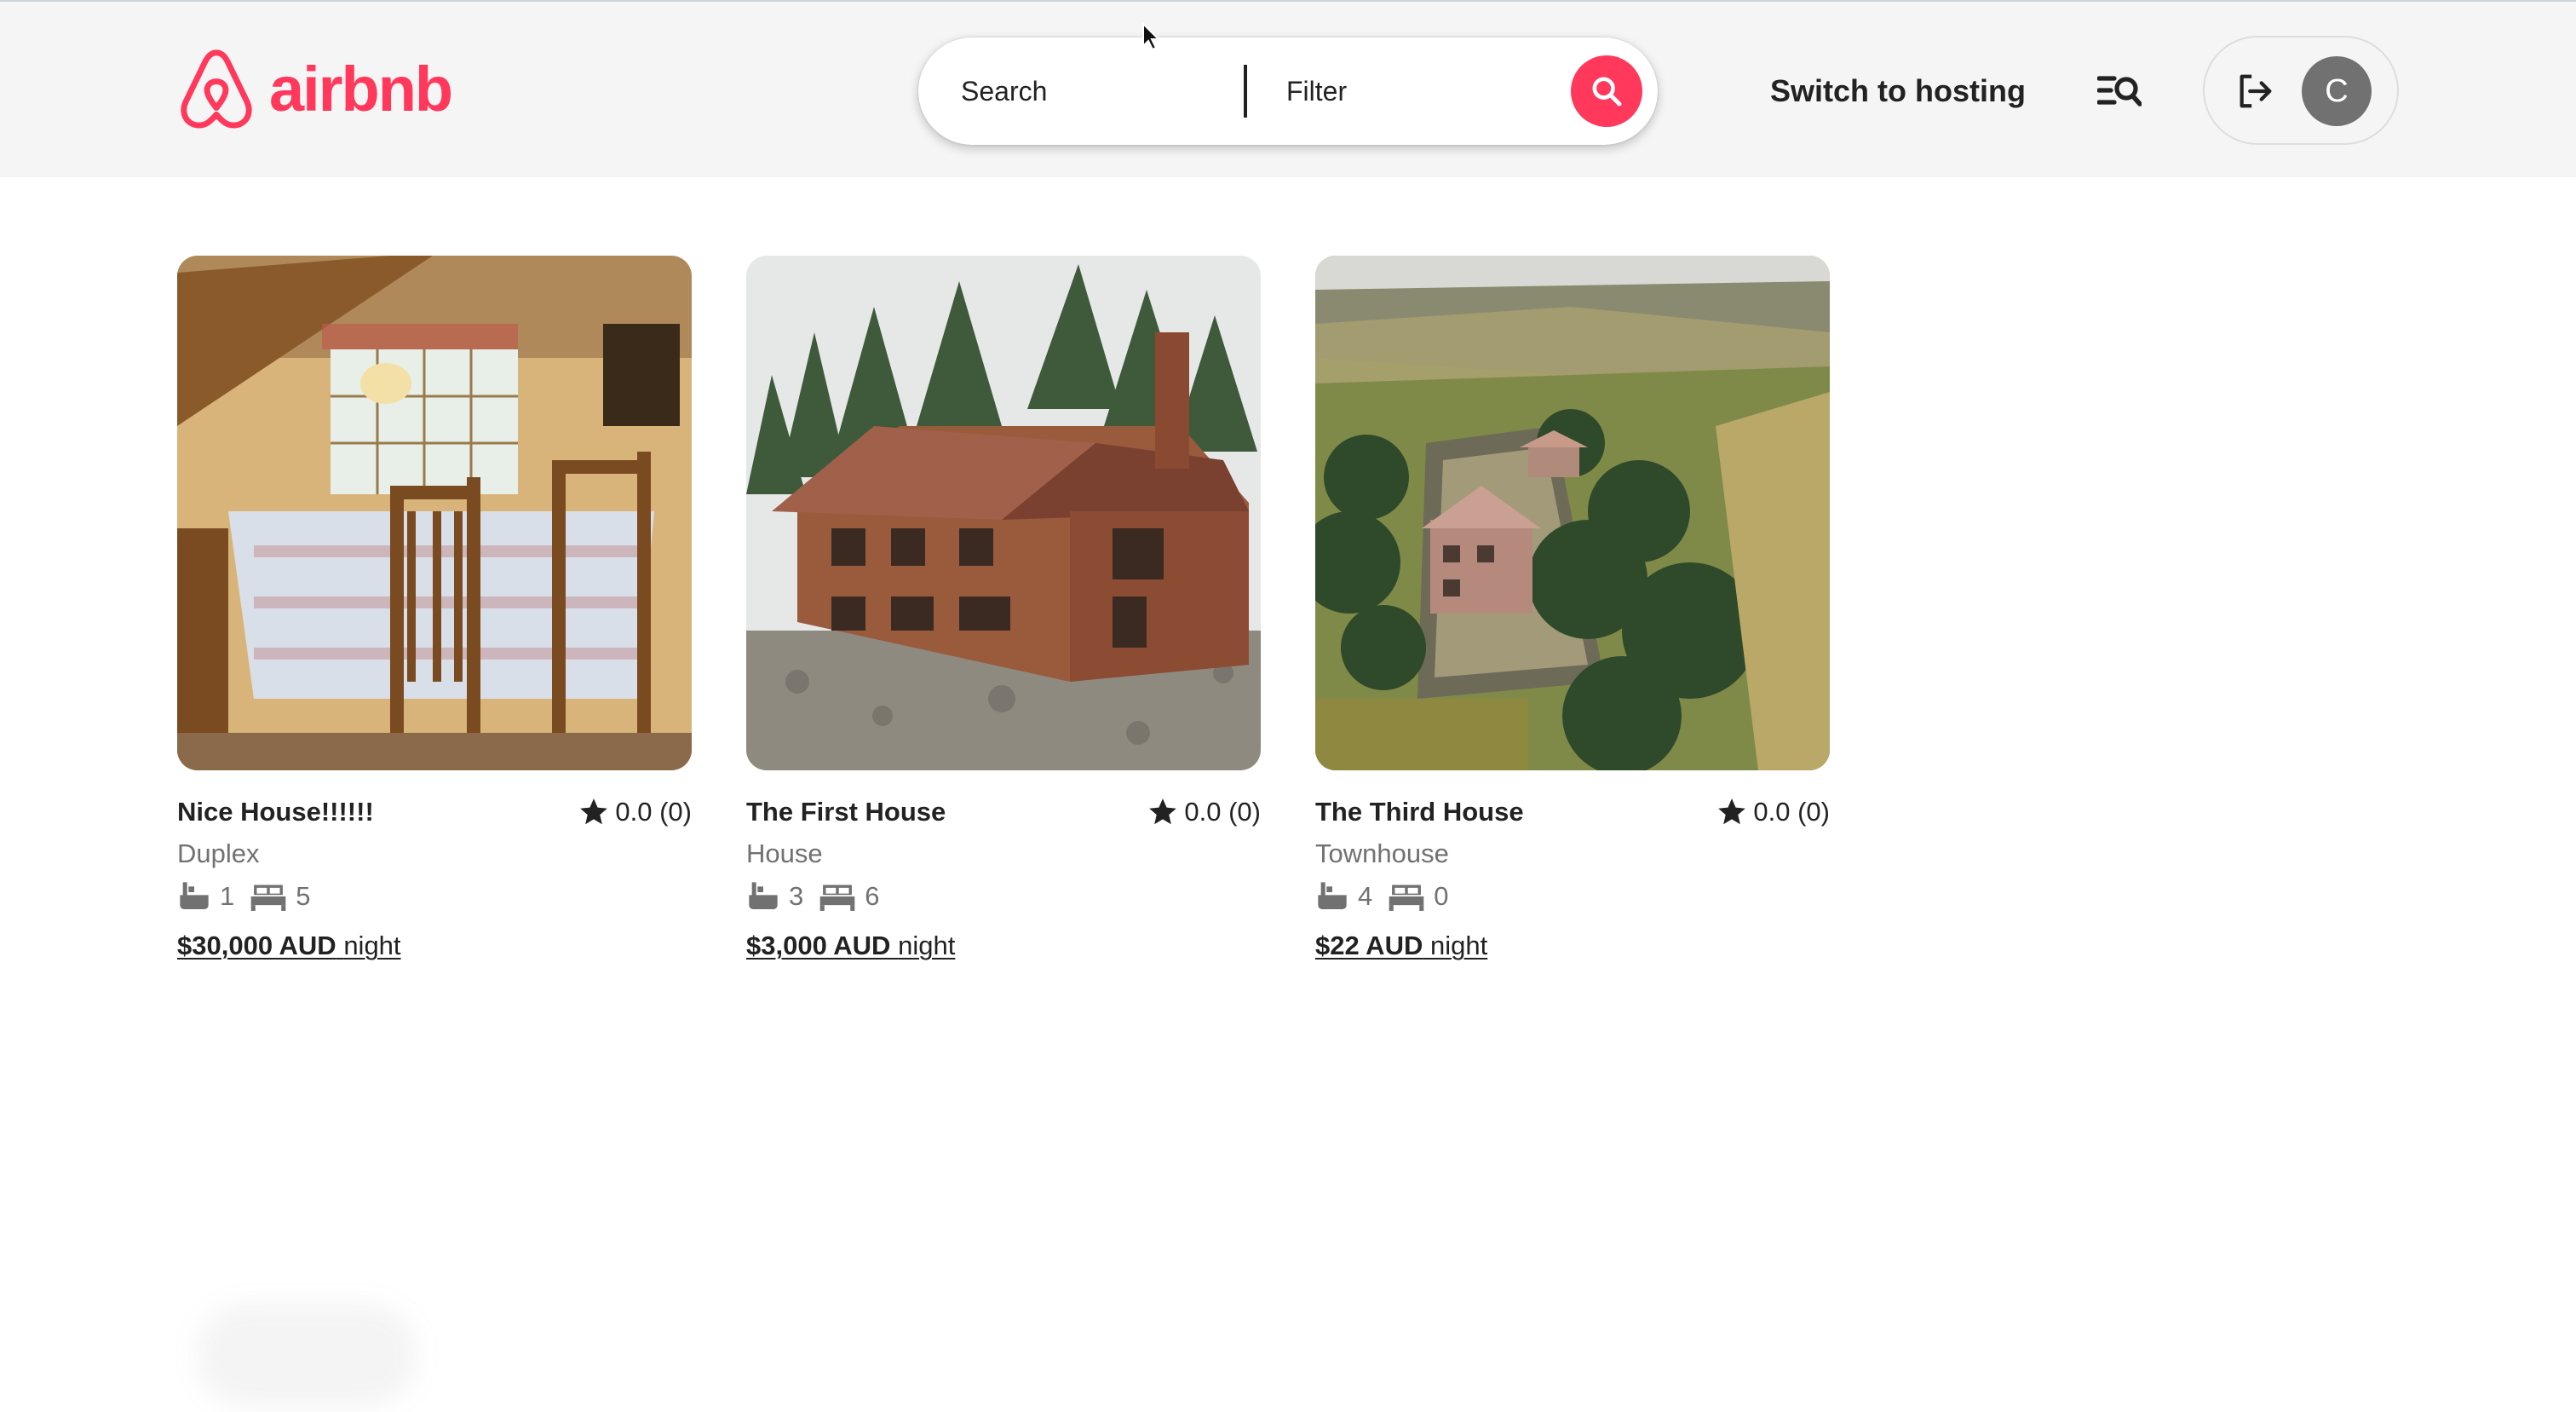 The image size is (2576, 1412). What do you see at coordinates (1151, 37) in the screenshot?
I see `mouse-cursor-icon` at bounding box center [1151, 37].